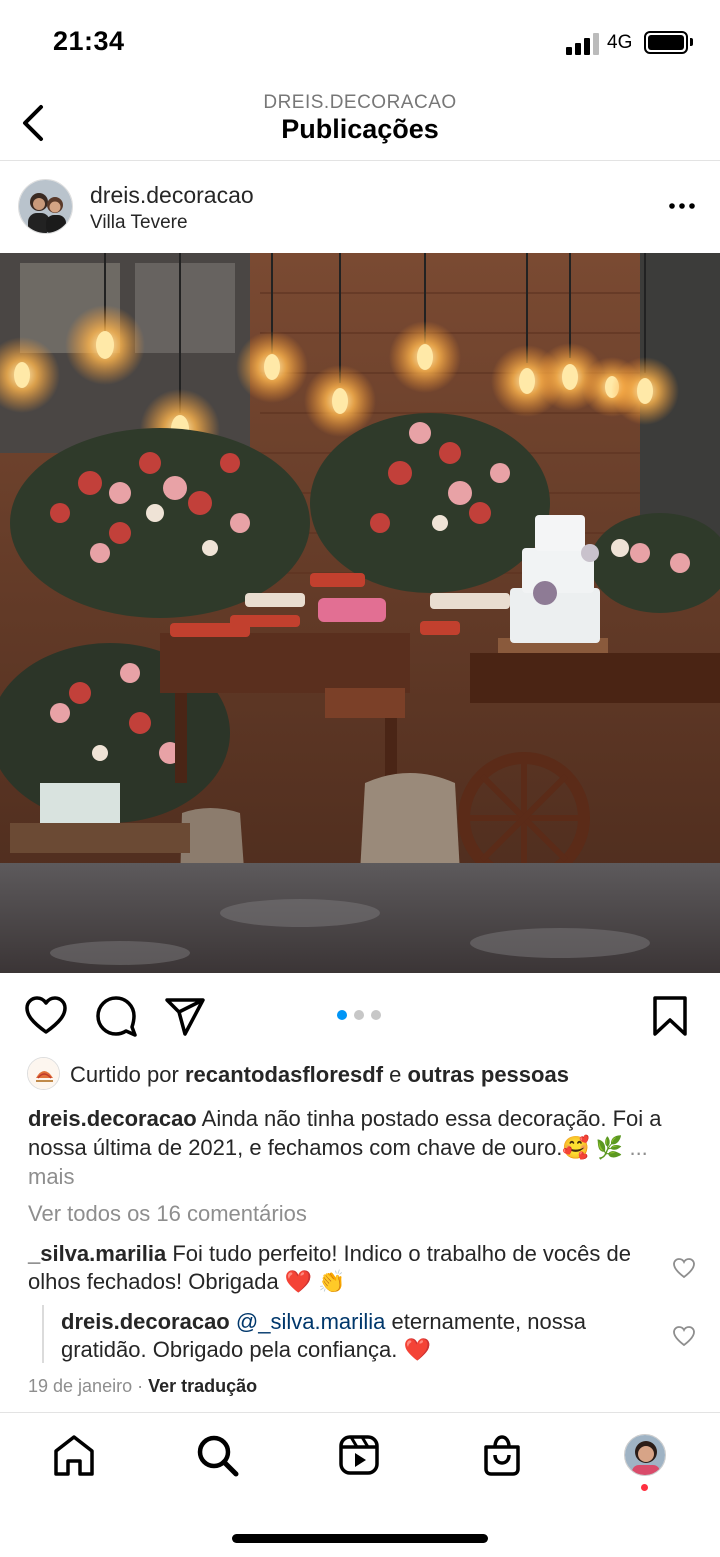 This screenshot has width=720, height=1557. Describe the element at coordinates (360, 1412) in the screenshot. I see `tabbar-divider` at that location.